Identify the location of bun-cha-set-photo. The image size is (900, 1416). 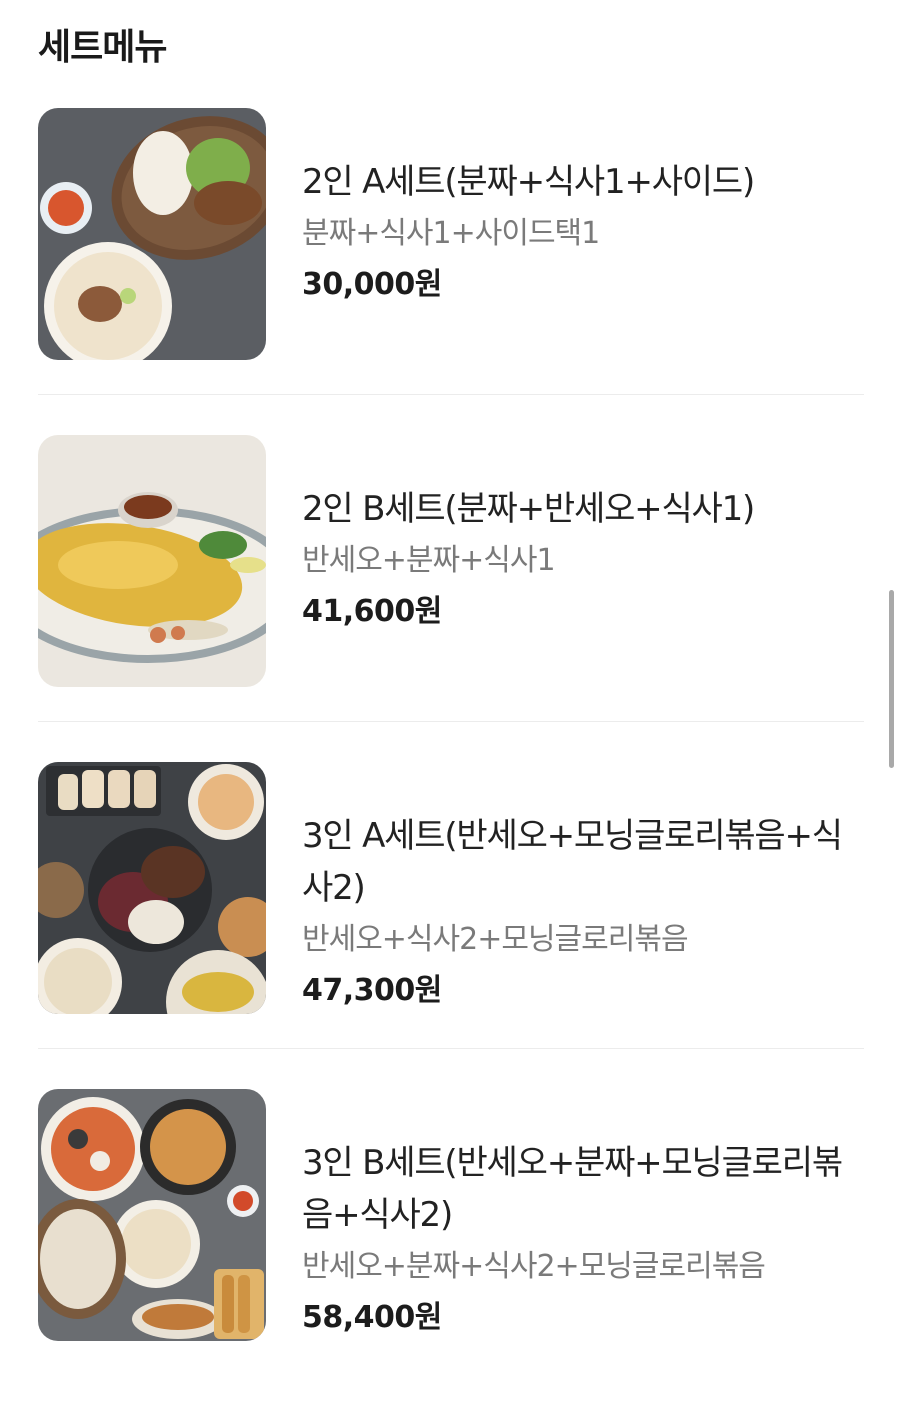
(152, 234).